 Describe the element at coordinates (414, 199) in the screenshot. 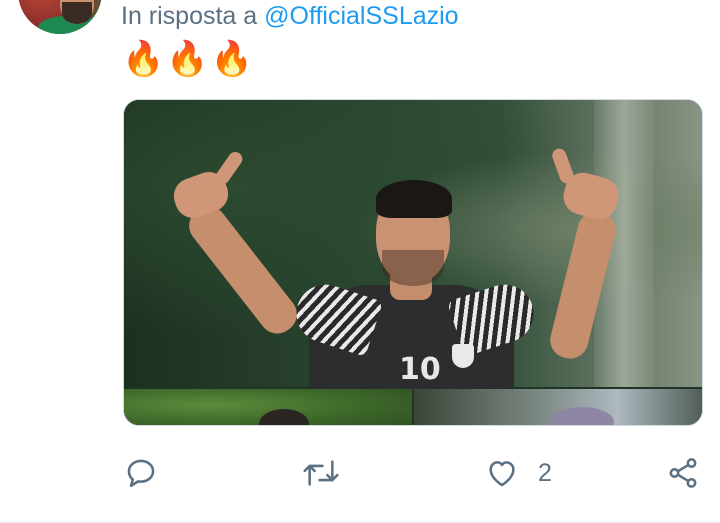

I see `player-hair` at that location.